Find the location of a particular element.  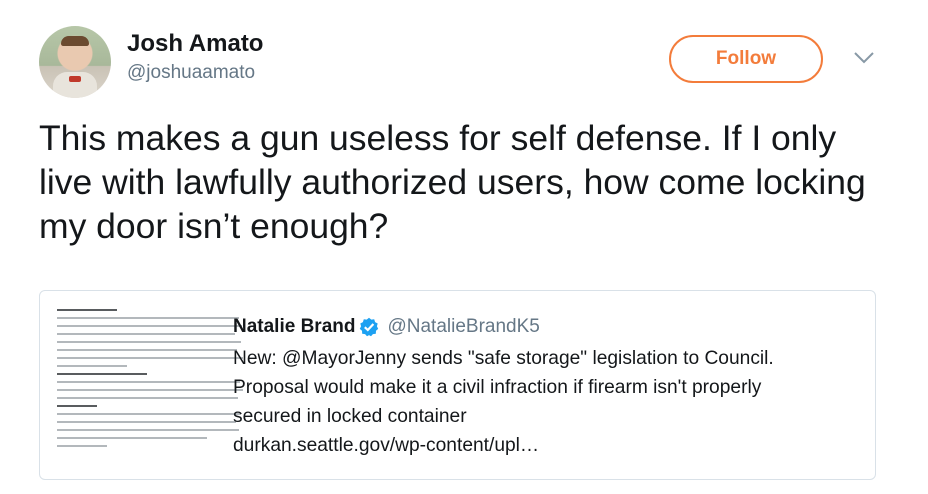

quoted-text-line: secured in locked container is located at coordinates (350, 416).